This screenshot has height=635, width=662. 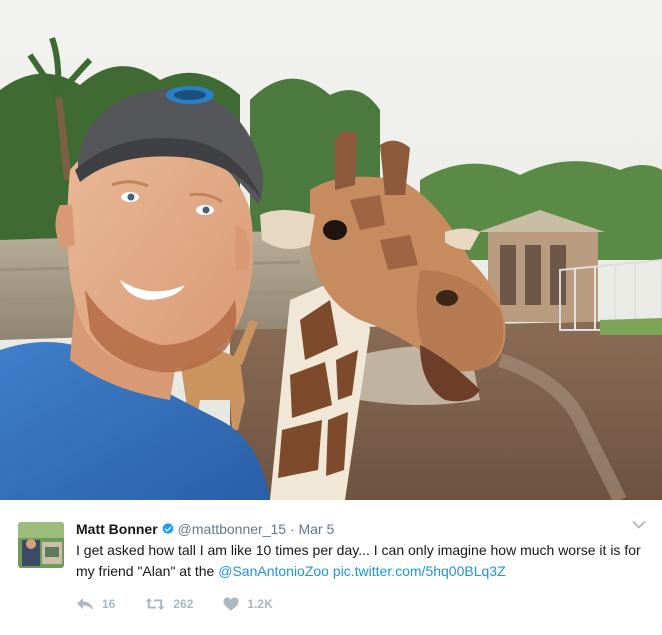 What do you see at coordinates (273, 571) in the screenshot?
I see `mention-link: @SanAntonioZoo` at bounding box center [273, 571].